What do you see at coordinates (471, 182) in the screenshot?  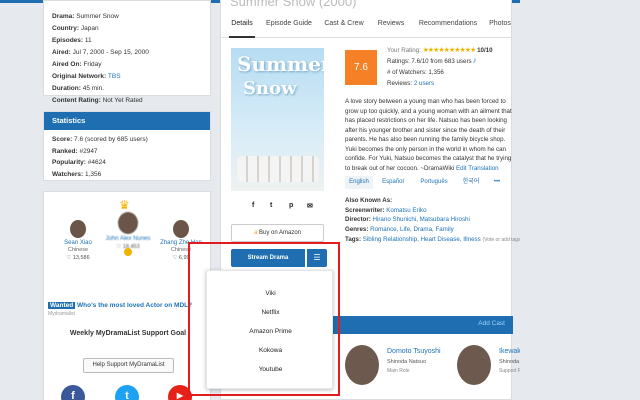 I see `lang-korean: 한국어` at bounding box center [471, 182].